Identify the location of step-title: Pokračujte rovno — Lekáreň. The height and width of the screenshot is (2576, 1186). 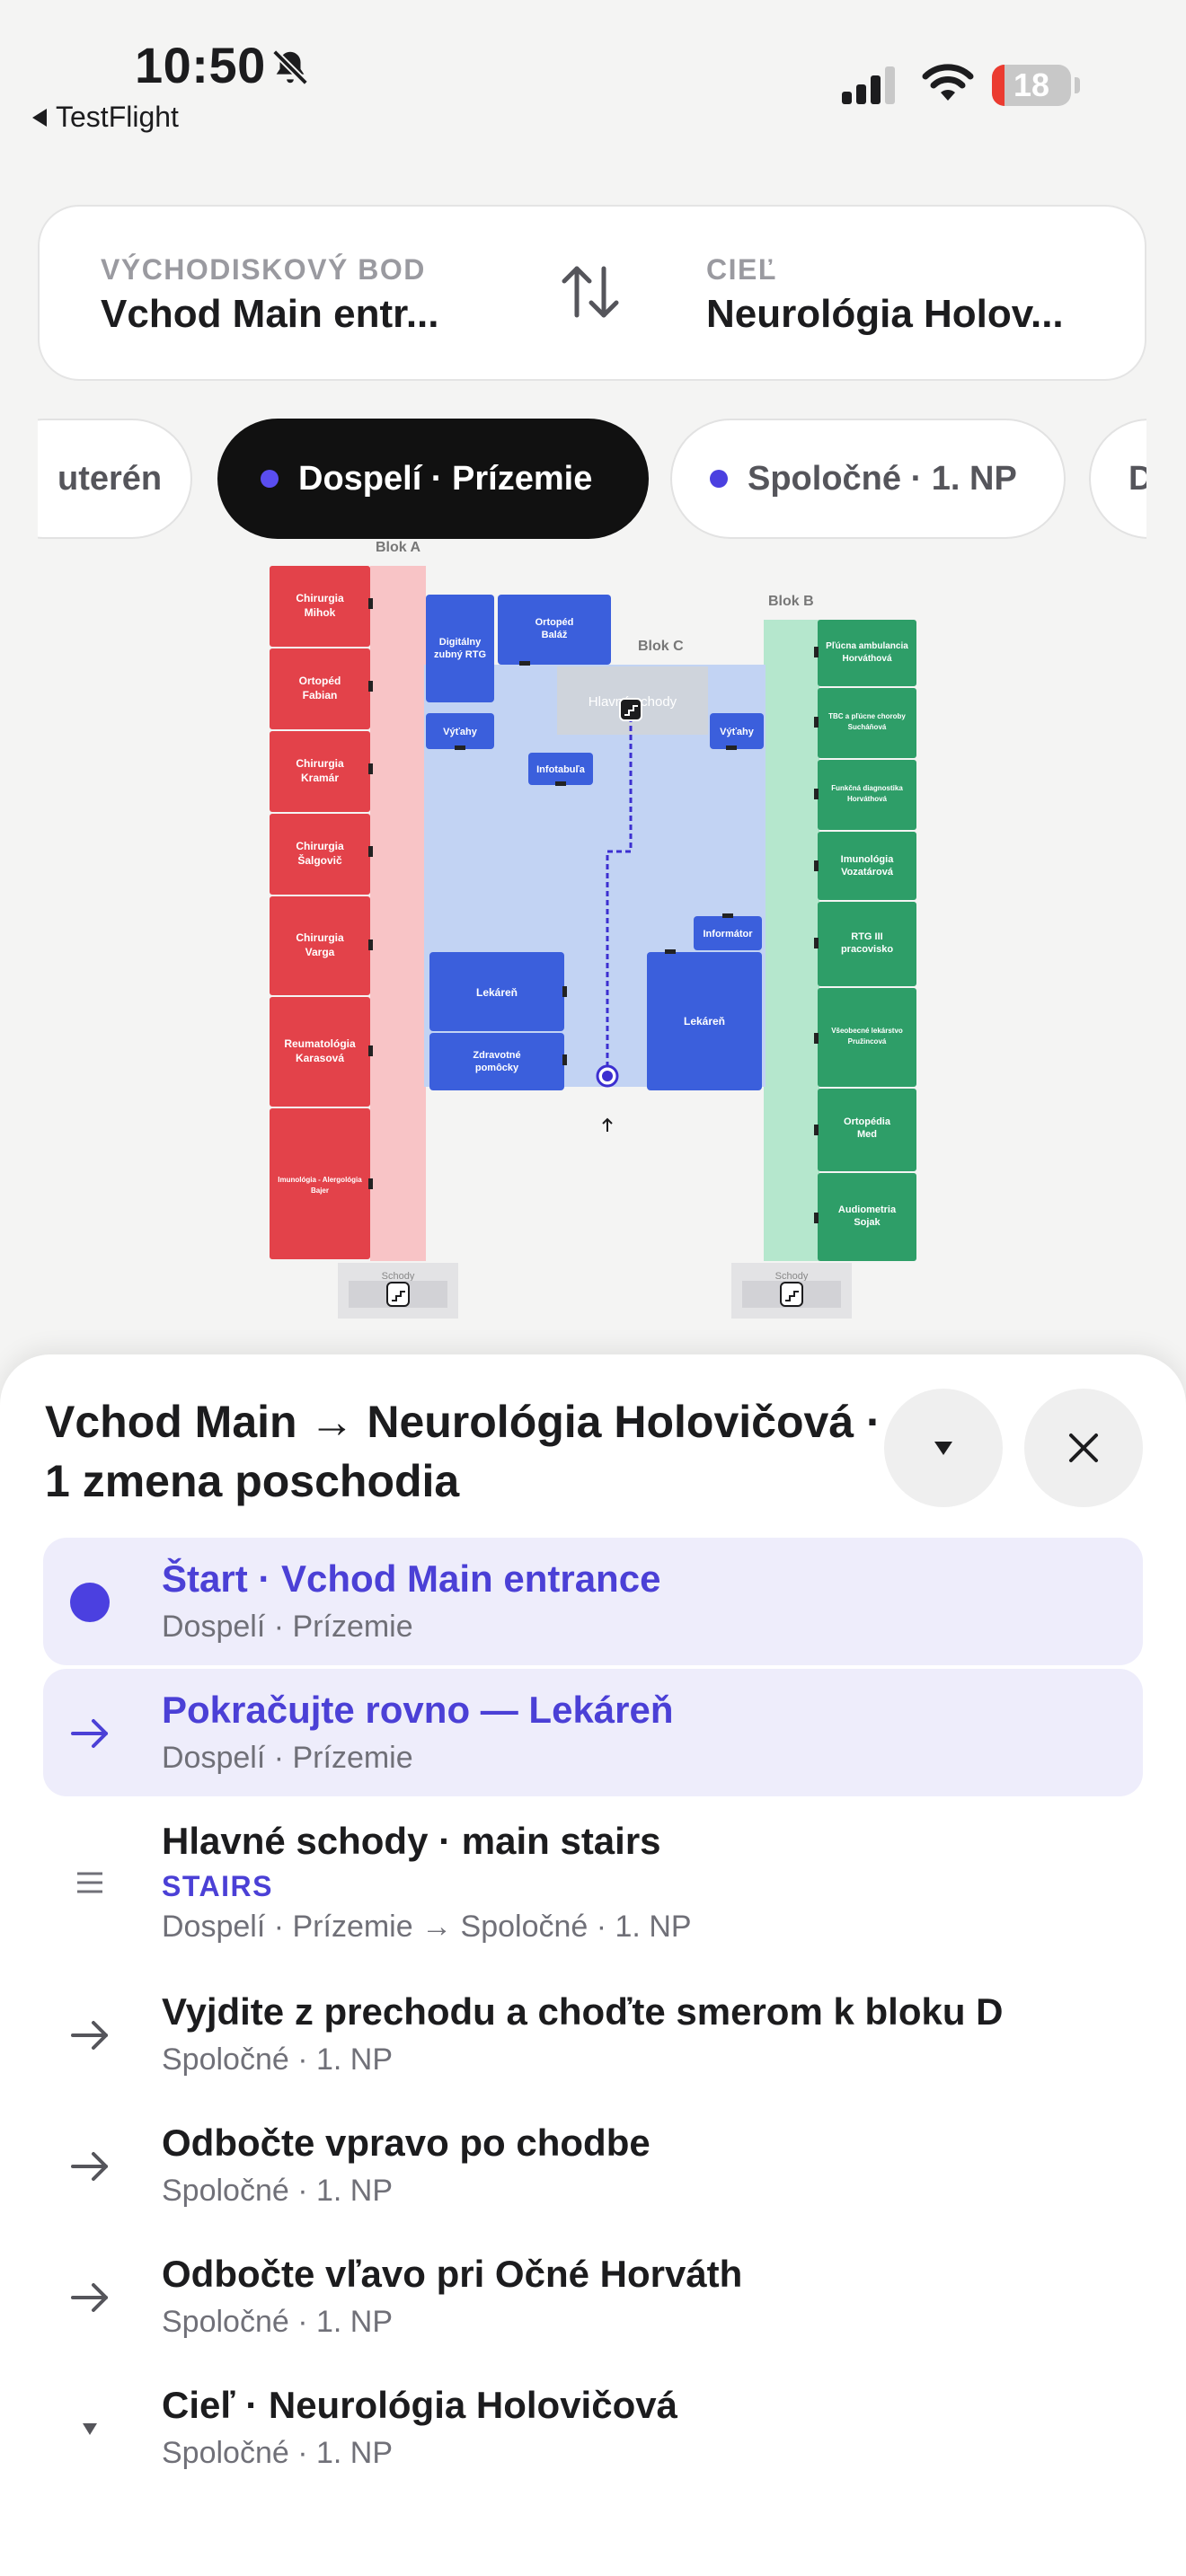
(418, 1710).